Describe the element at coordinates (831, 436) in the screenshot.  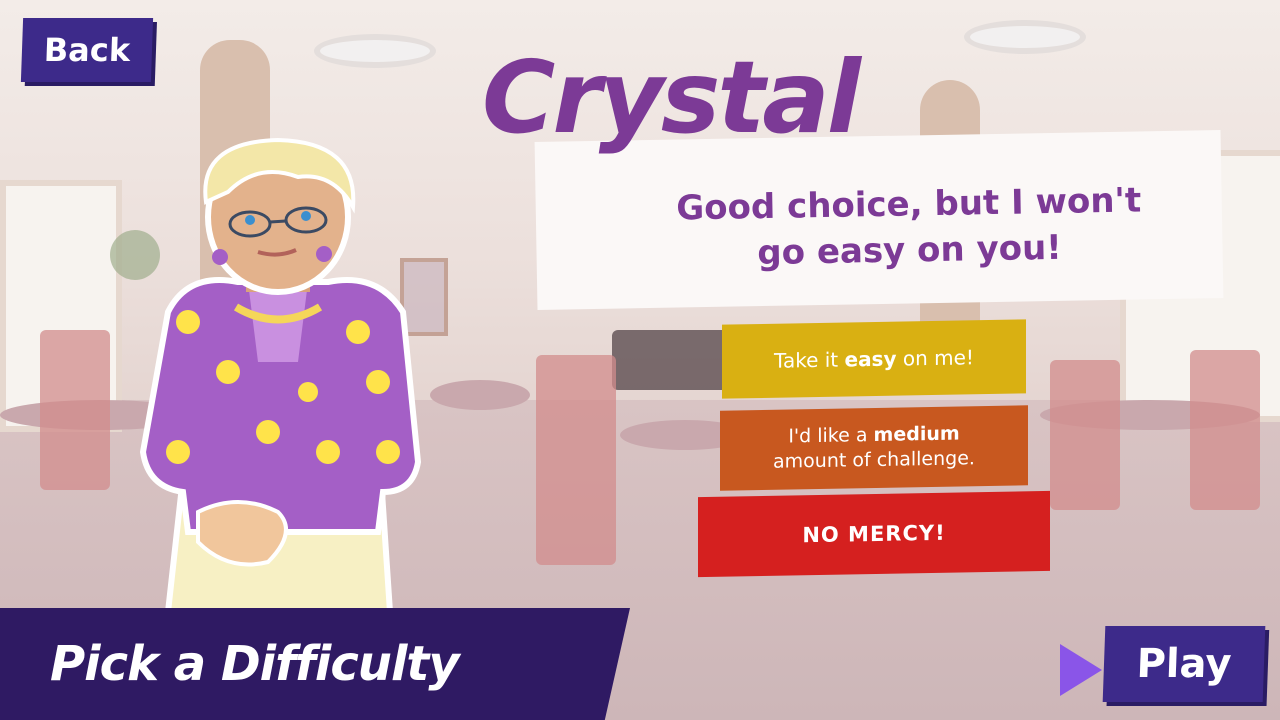
I see `difficulty-medium-prefix: I'd like a` at that location.